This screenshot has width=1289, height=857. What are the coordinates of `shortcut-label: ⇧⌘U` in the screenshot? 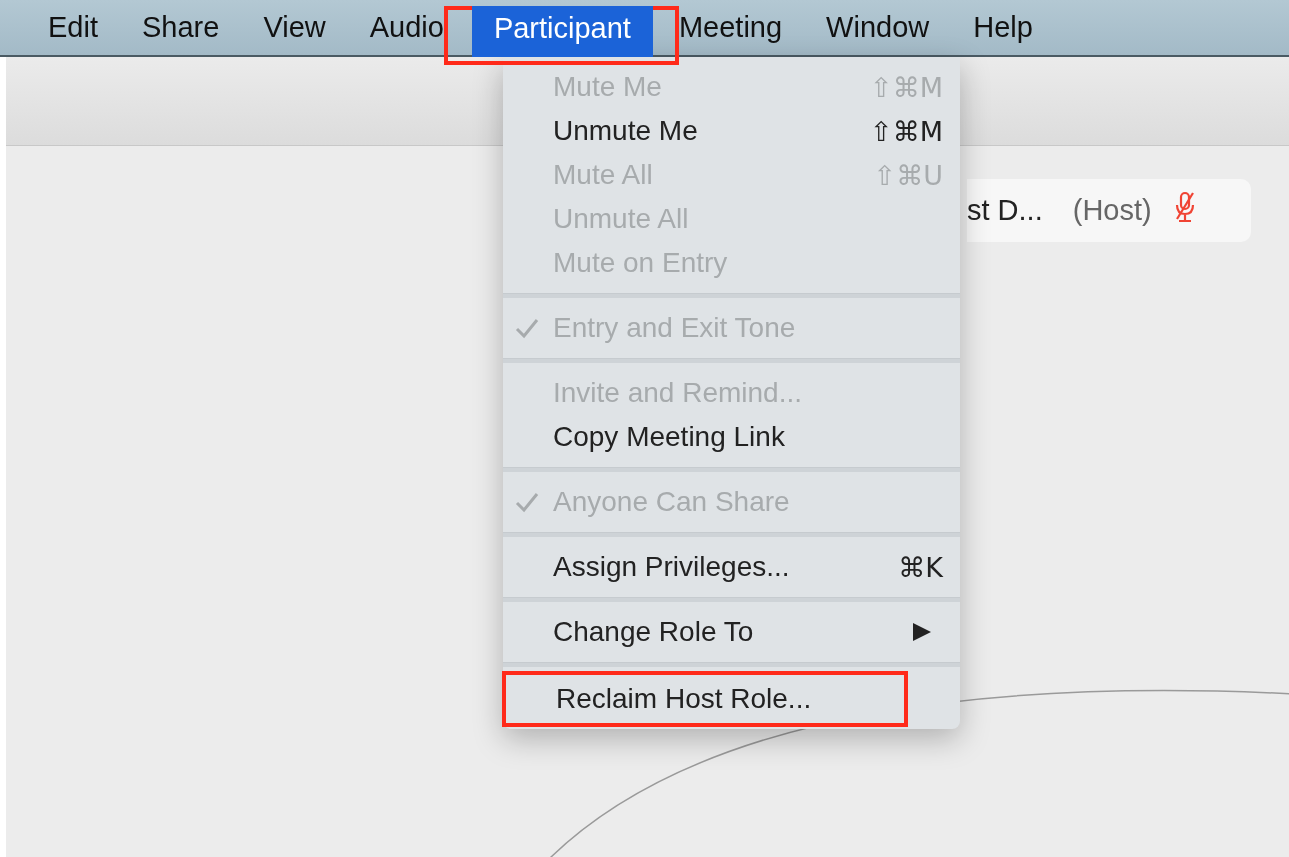 It's located at (908, 175).